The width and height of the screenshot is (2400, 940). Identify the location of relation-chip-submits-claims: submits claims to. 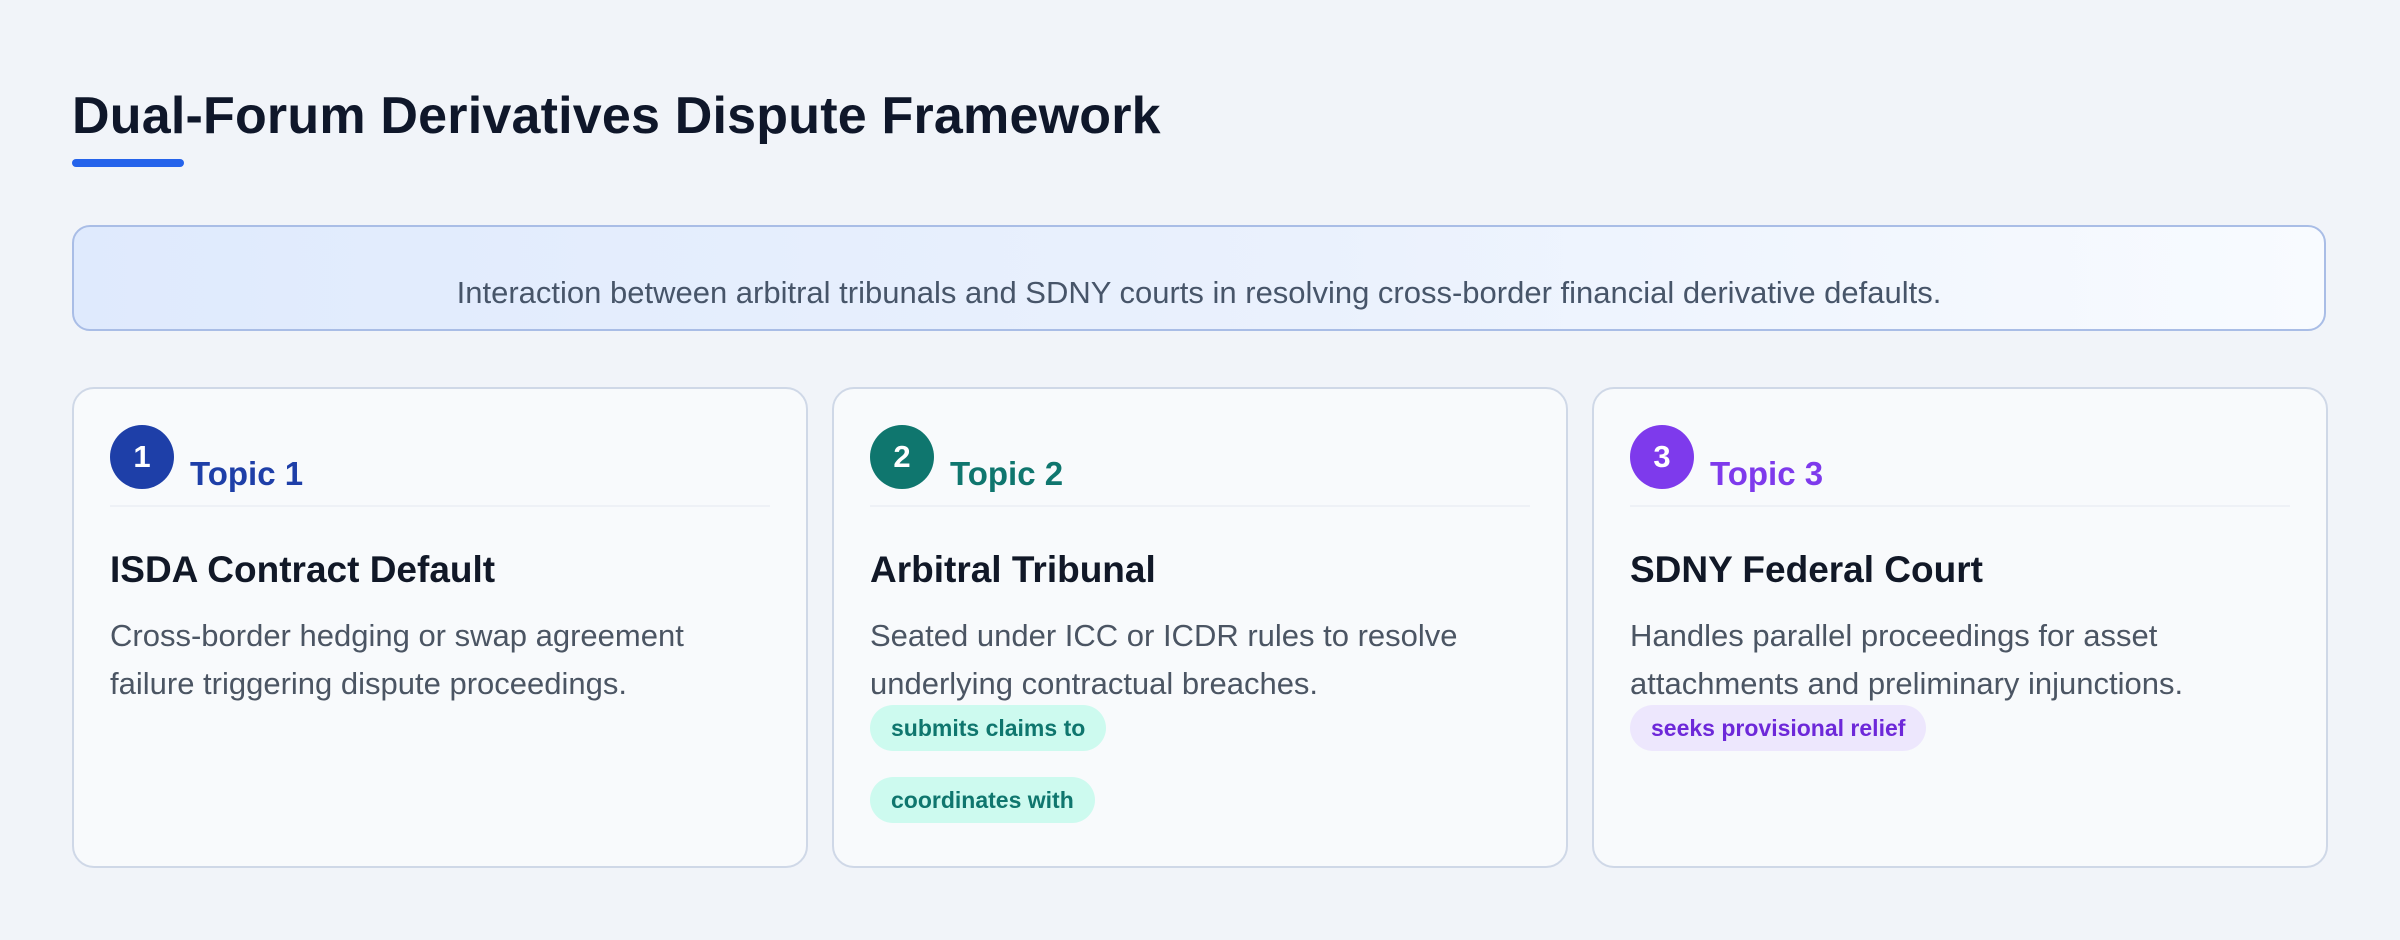
(988, 728).